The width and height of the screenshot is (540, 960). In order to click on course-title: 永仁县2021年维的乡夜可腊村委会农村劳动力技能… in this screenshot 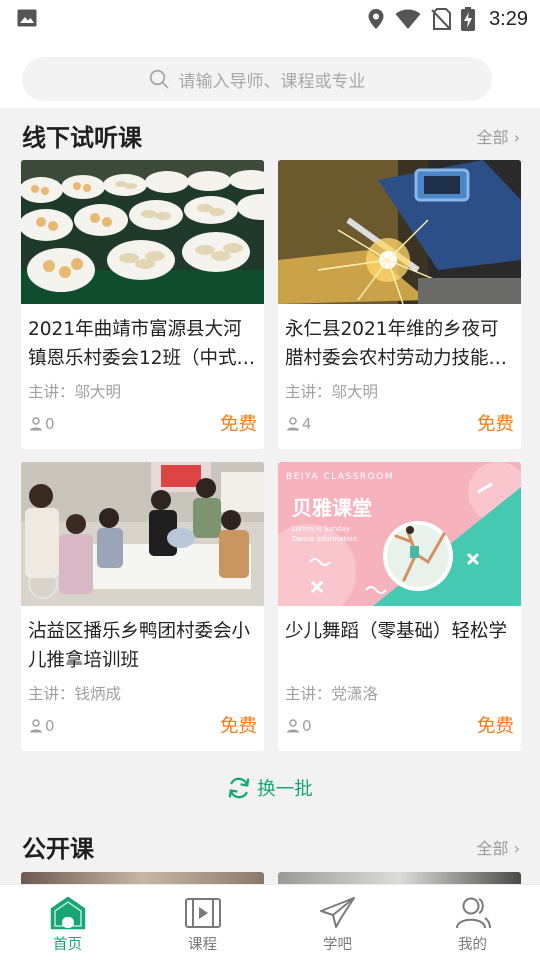, I will do `click(396, 344)`.